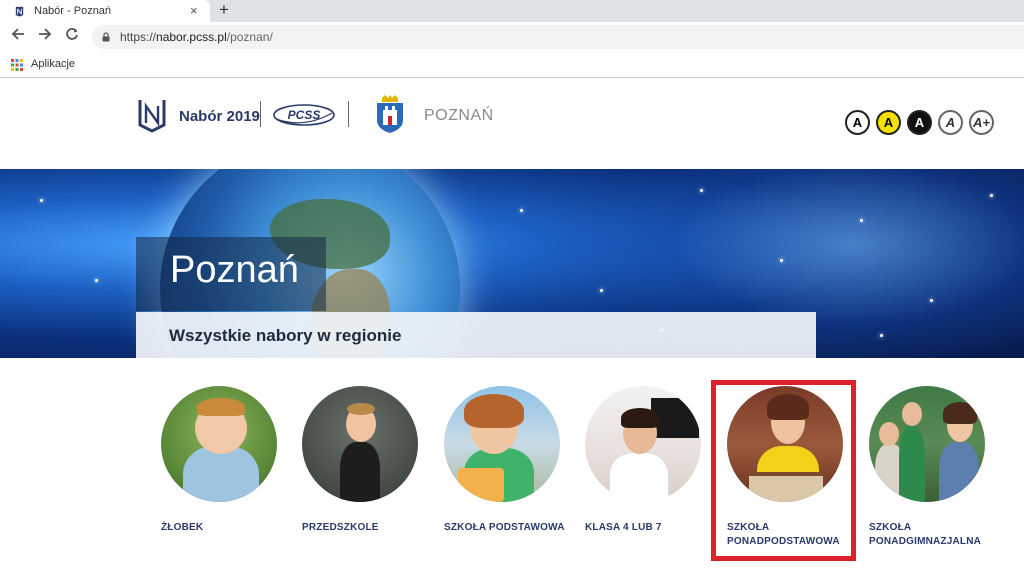  I want to click on svg-text: PCSS, so click(304, 115).